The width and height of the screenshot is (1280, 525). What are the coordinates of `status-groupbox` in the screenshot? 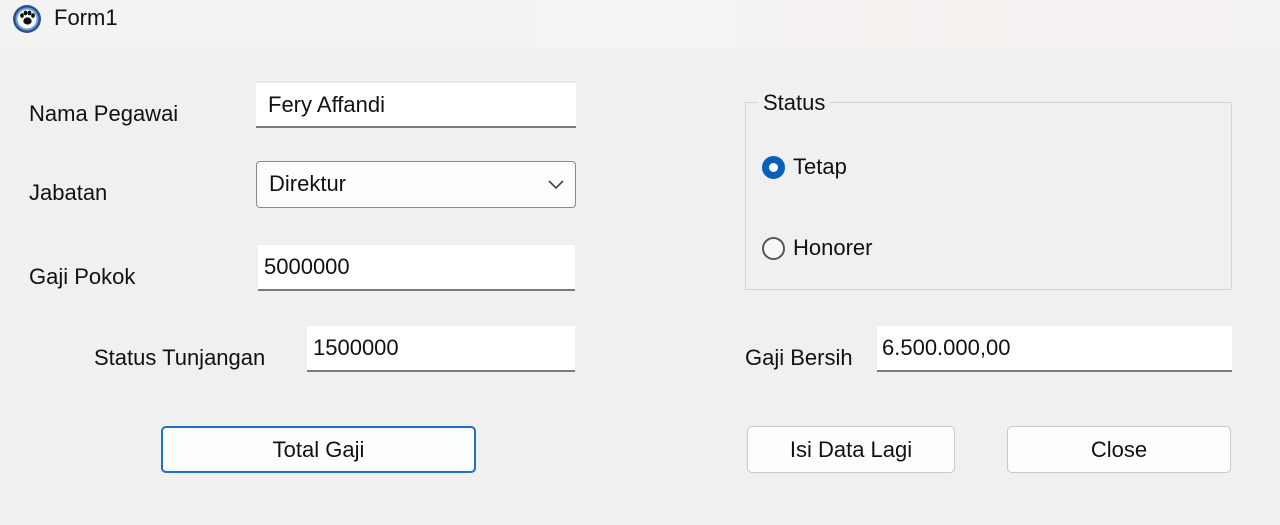 It's located at (988, 196).